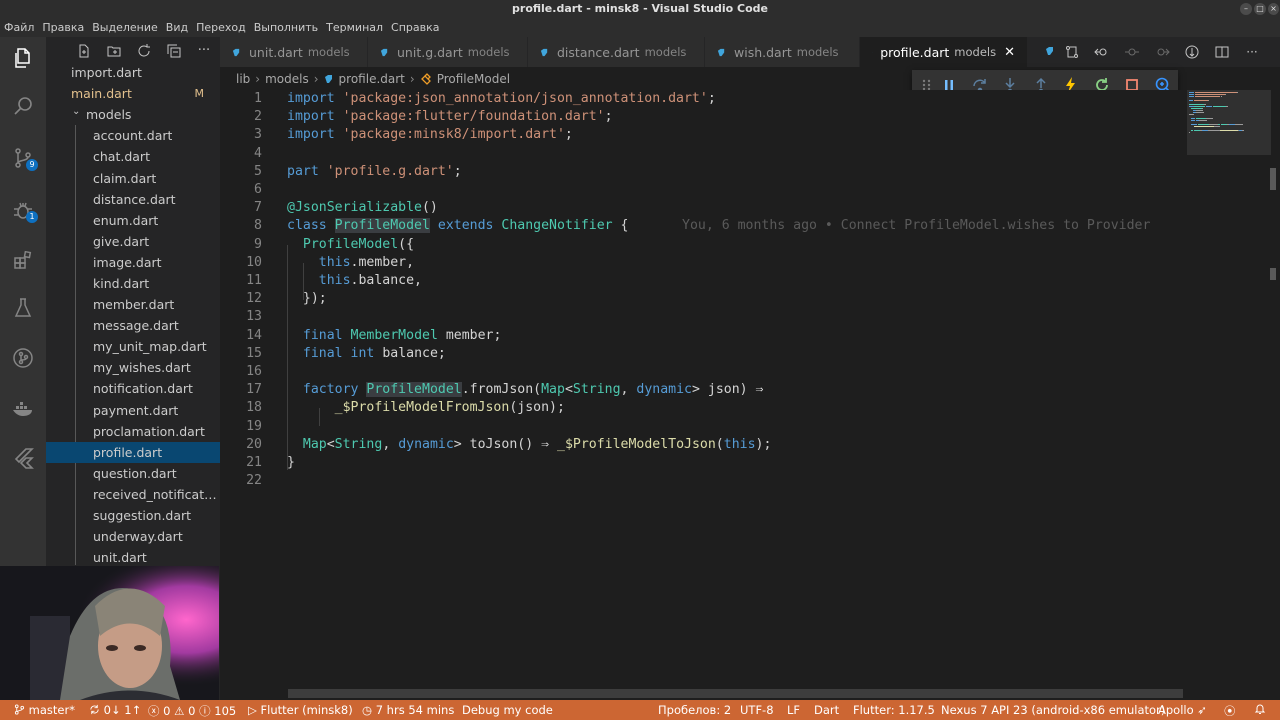 The height and width of the screenshot is (720, 1280). What do you see at coordinates (702, 317) in the screenshot?
I see `code-line: 13` at bounding box center [702, 317].